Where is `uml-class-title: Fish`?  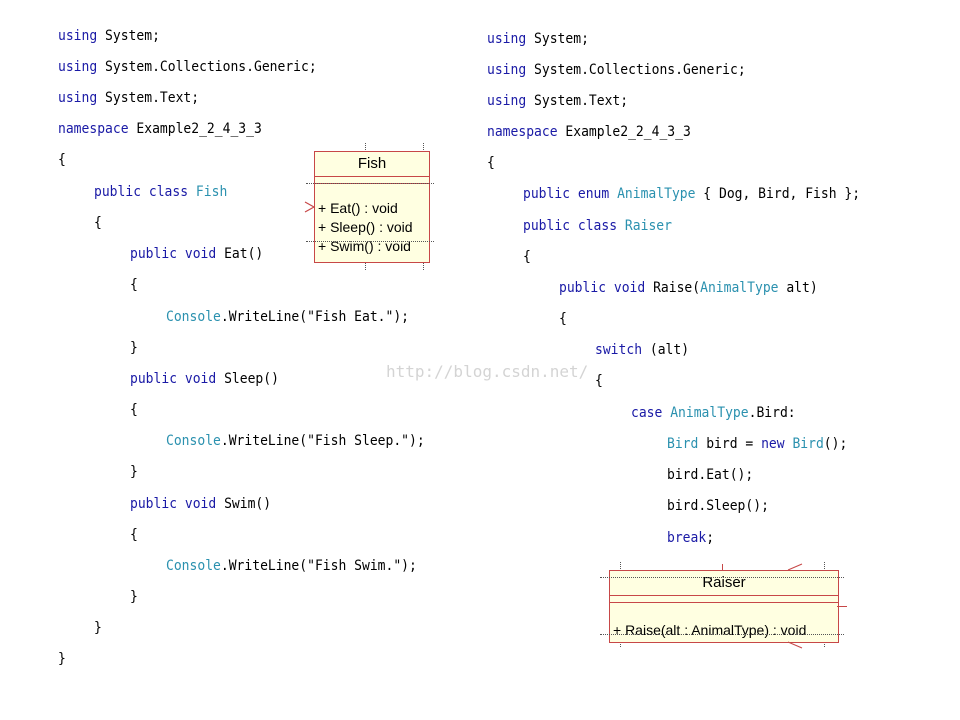
uml-class-title: Fish is located at coordinates (372, 164).